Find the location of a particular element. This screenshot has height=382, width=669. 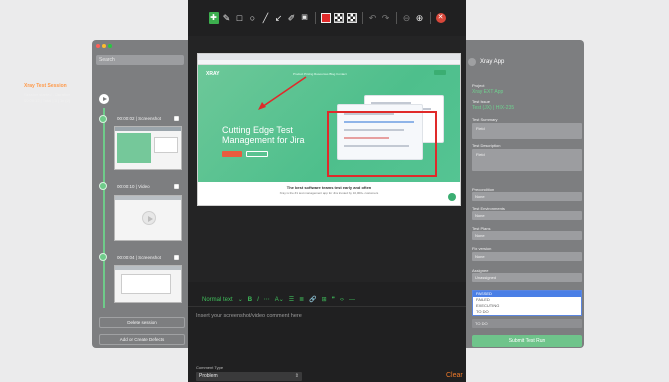

submit-test-run-button: Submit Test Run is located at coordinates (527, 341).